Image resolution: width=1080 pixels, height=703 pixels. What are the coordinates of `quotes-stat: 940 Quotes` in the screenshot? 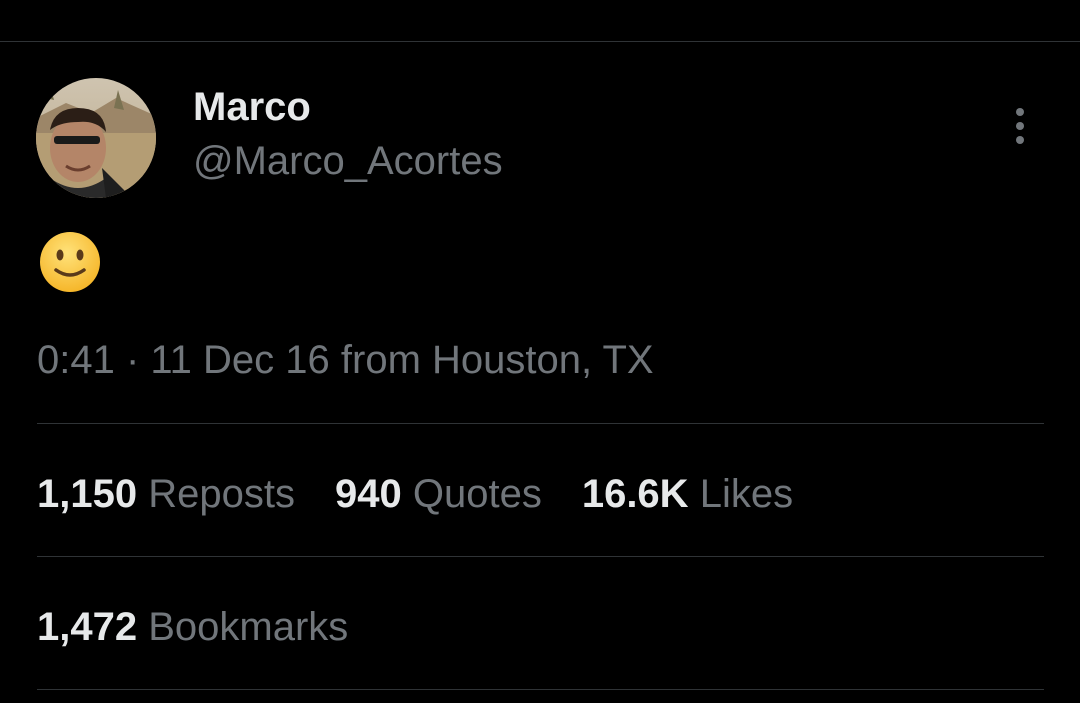 It's located at (438, 494).